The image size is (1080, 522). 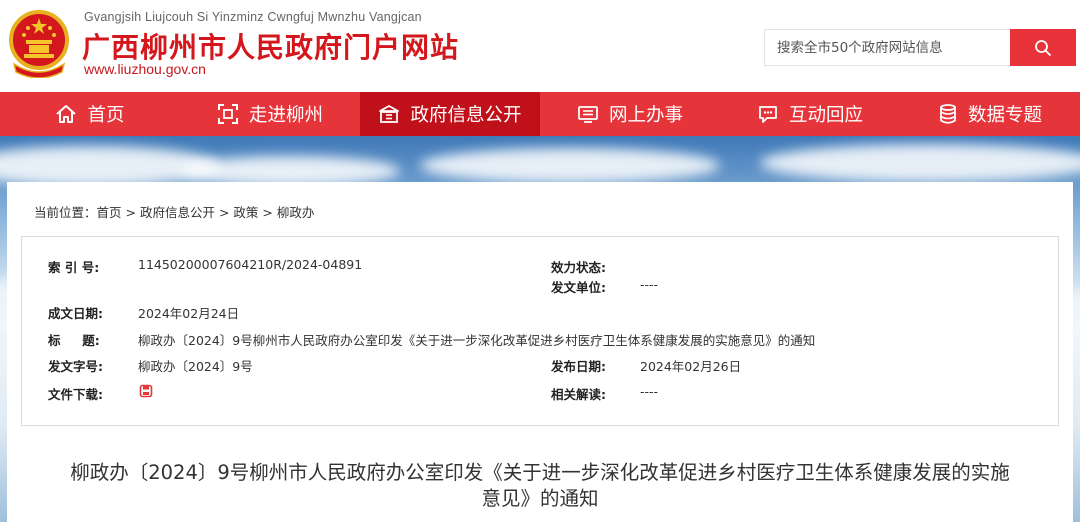 What do you see at coordinates (146, 391) in the screenshot?
I see `pdf-download-icon` at bounding box center [146, 391].